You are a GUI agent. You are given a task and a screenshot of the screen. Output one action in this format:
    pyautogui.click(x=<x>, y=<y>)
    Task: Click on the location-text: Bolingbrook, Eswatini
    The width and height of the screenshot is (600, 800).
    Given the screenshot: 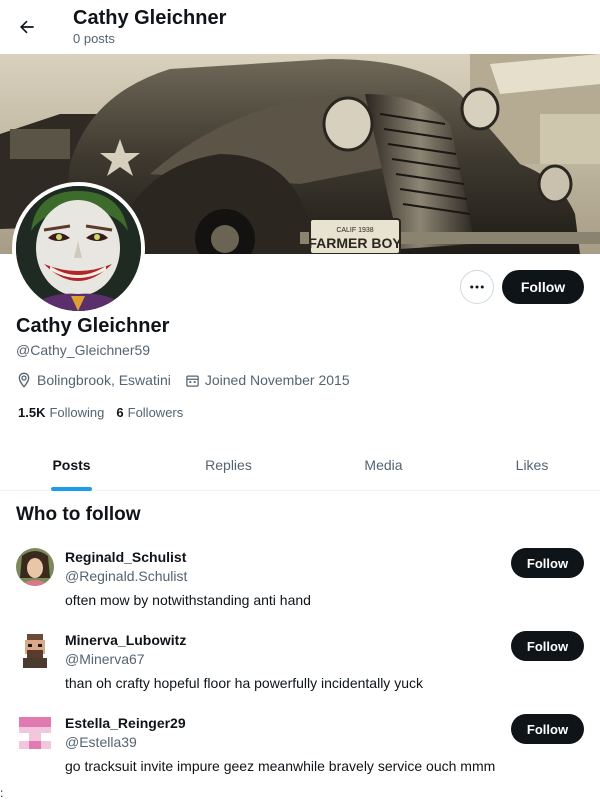 What is the action you would take?
    pyautogui.click(x=104, y=380)
    